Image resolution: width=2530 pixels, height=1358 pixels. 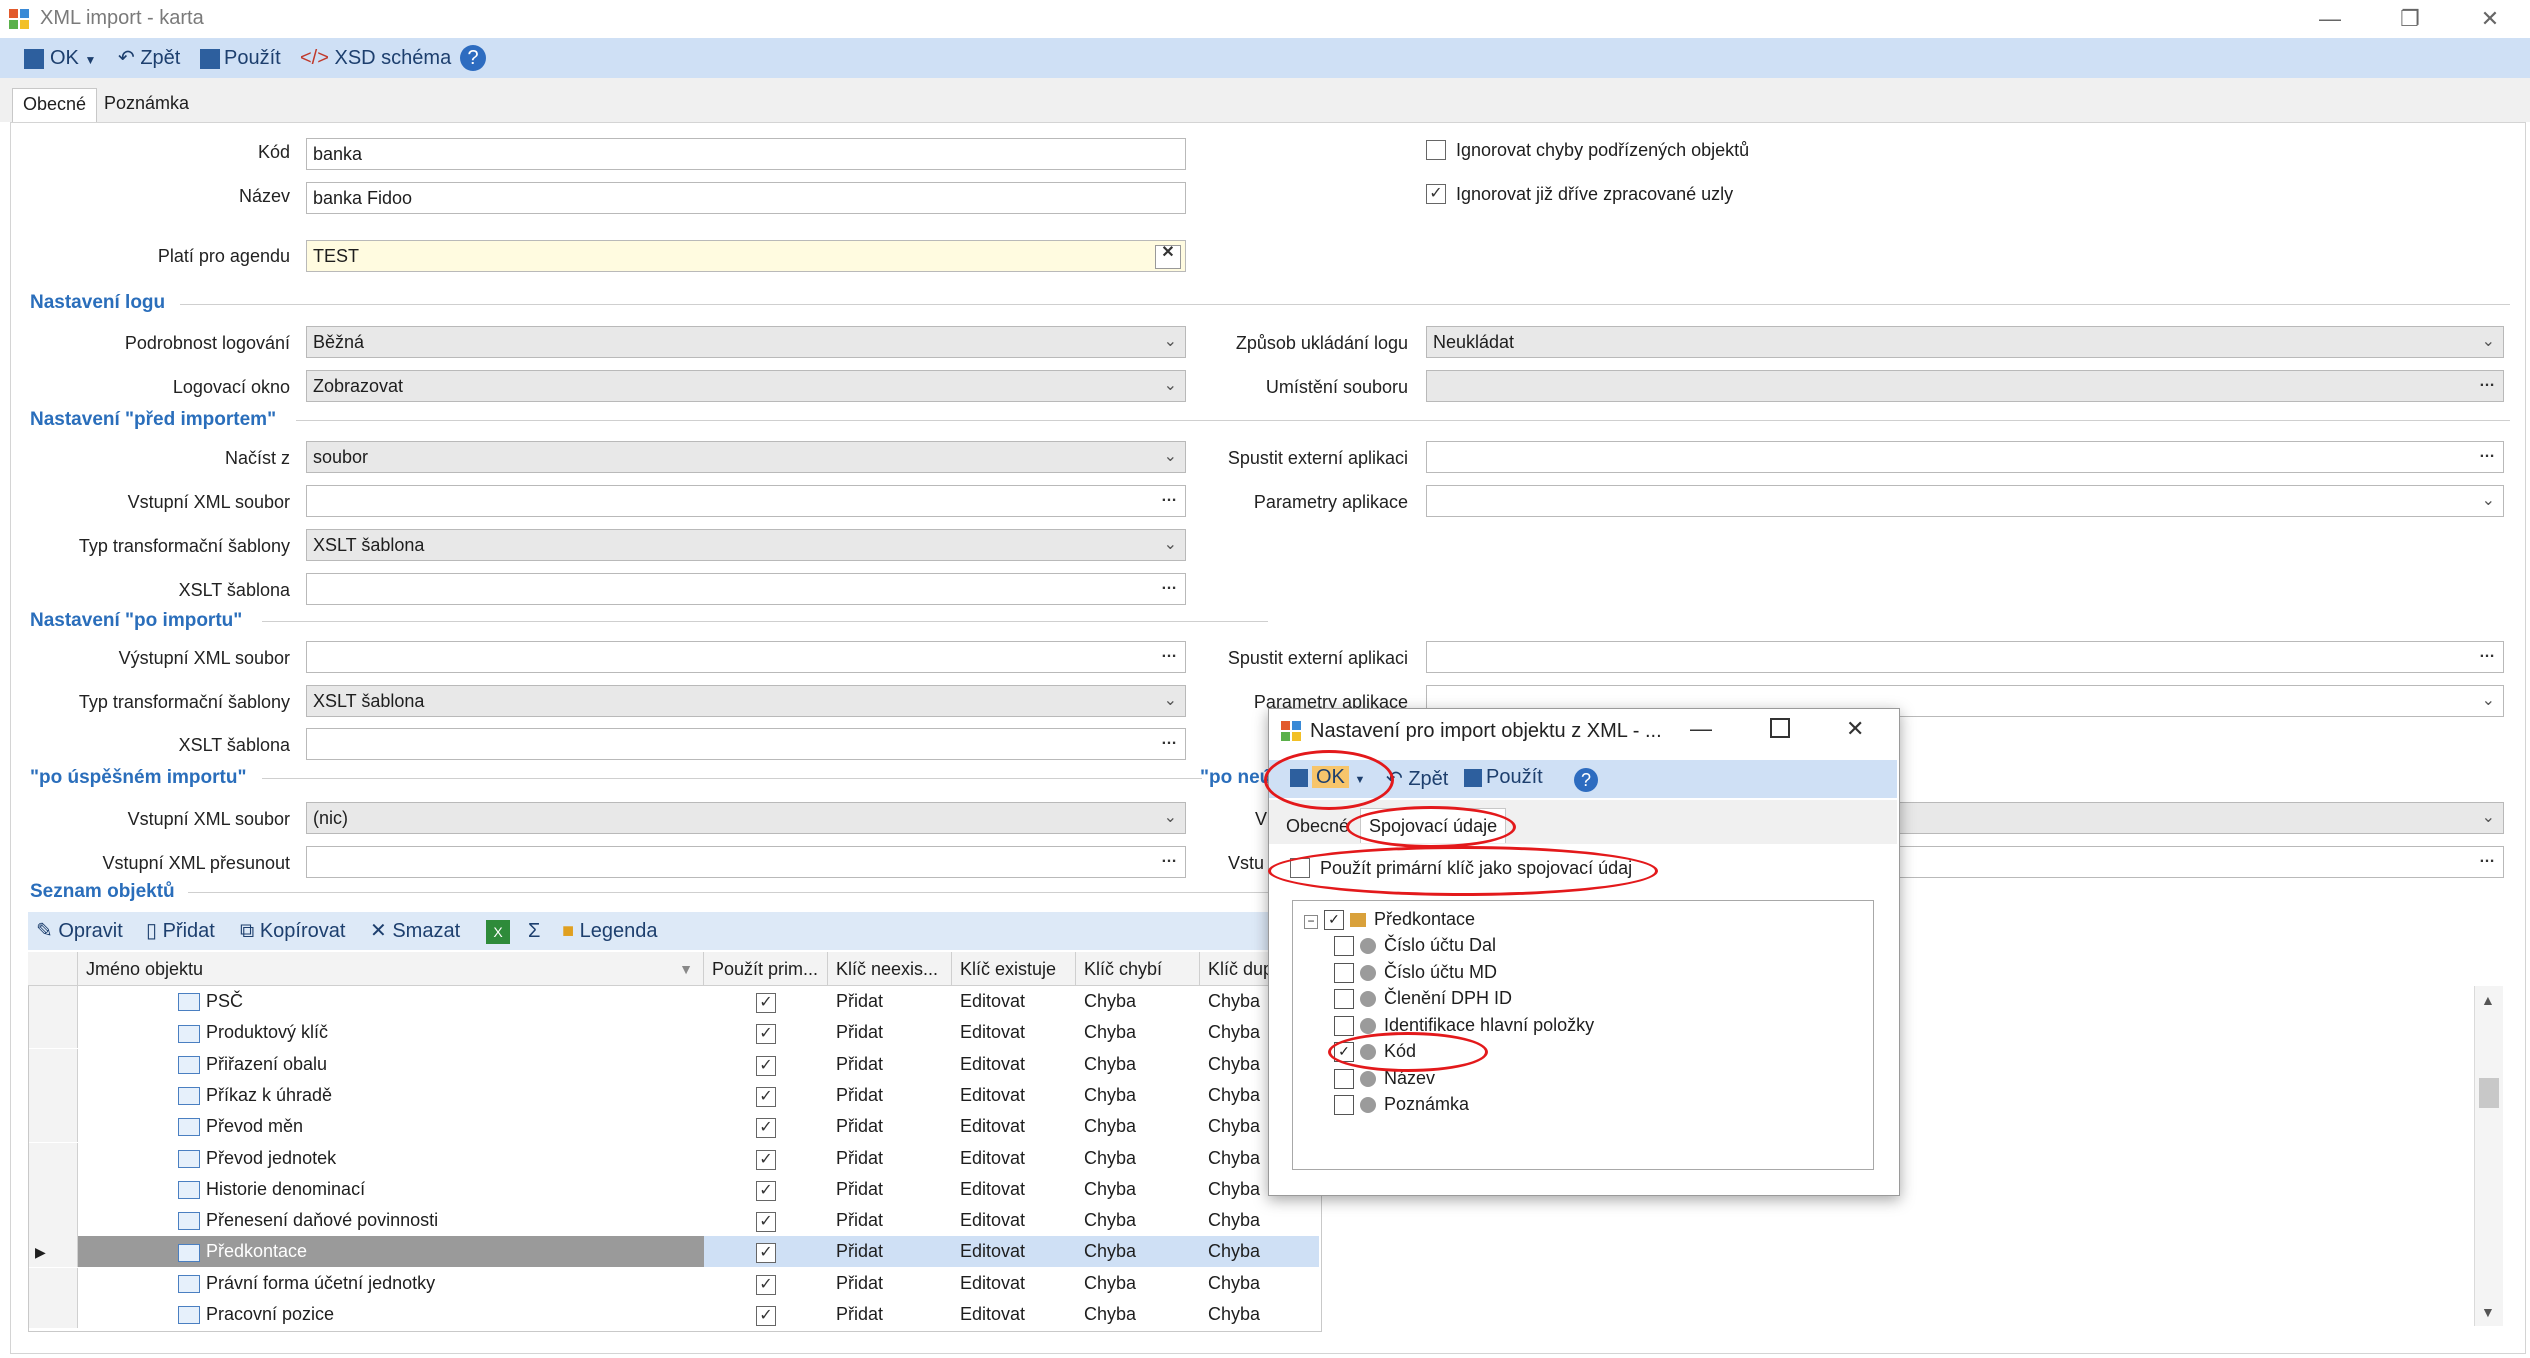 What do you see at coordinates (1311, 922) in the screenshot?
I see `collapse-icon: −` at bounding box center [1311, 922].